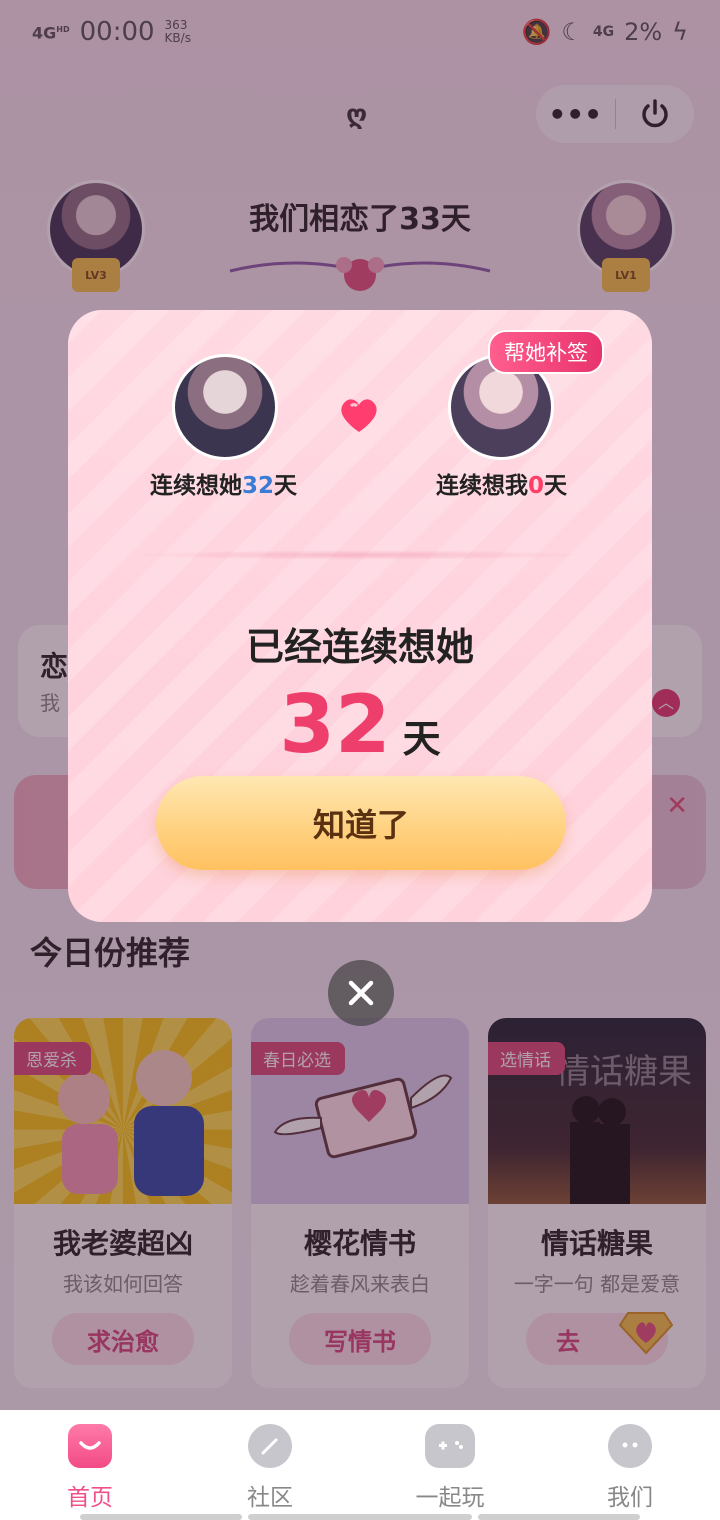 This screenshot has width=720, height=1520. I want to click on modal-separator, so click(360, 555).